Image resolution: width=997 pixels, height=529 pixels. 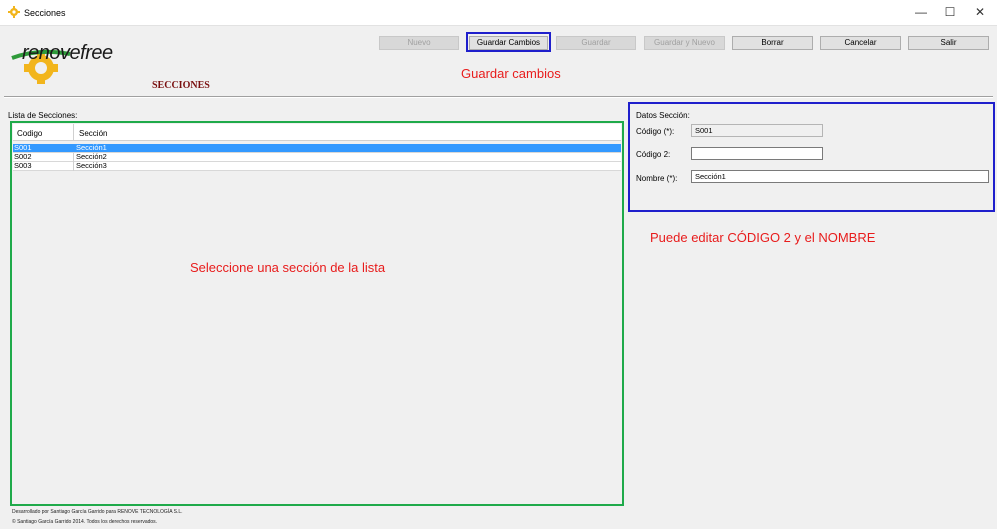 What do you see at coordinates (181, 85) in the screenshot?
I see `page-title: SECCIONES` at bounding box center [181, 85].